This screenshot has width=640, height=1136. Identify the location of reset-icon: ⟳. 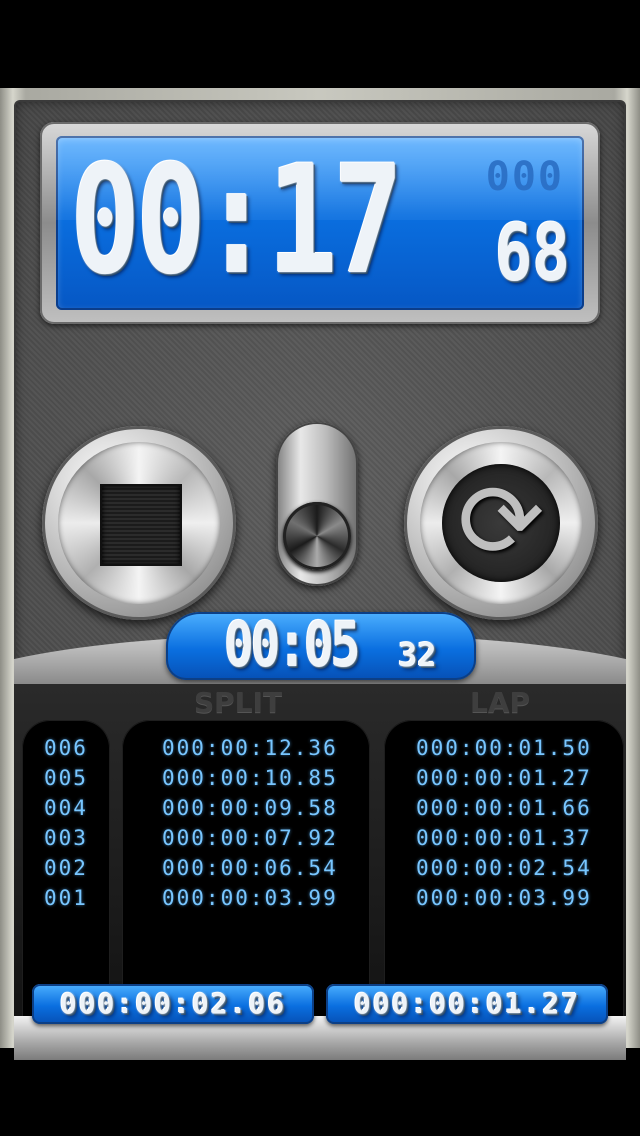
(501, 521).